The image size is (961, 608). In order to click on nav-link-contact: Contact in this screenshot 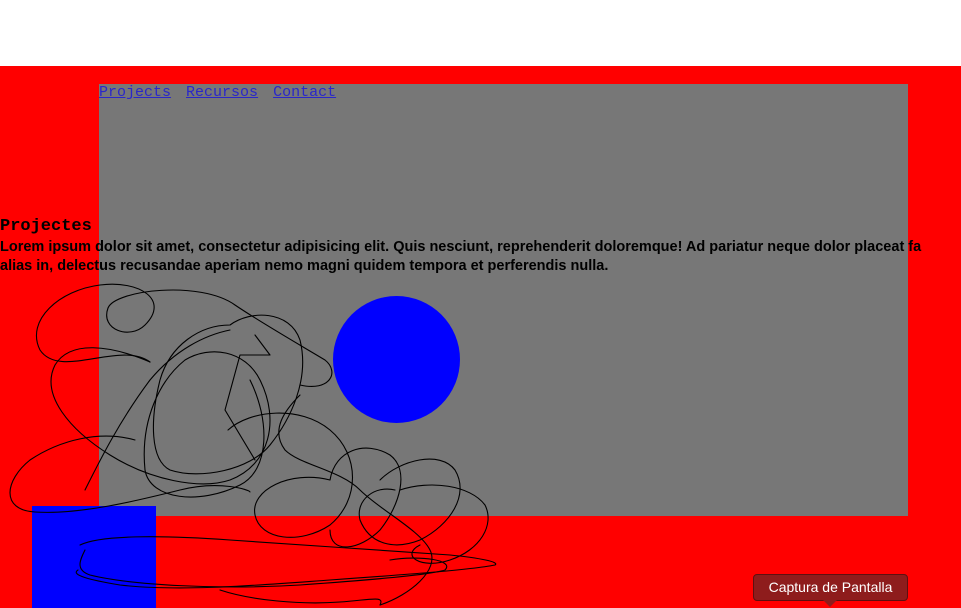, I will do `click(304, 92)`.